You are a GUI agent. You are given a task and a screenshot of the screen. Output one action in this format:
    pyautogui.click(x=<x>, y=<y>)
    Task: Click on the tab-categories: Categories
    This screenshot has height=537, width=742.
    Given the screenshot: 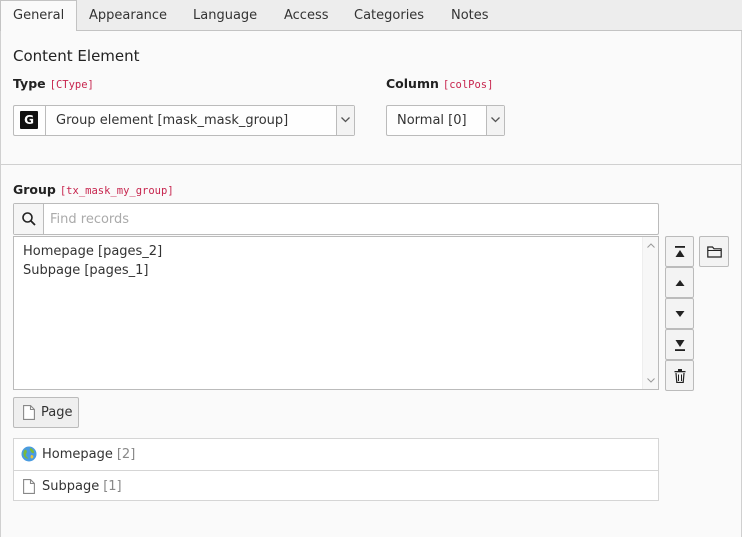 What is the action you would take?
    pyautogui.click(x=389, y=15)
    